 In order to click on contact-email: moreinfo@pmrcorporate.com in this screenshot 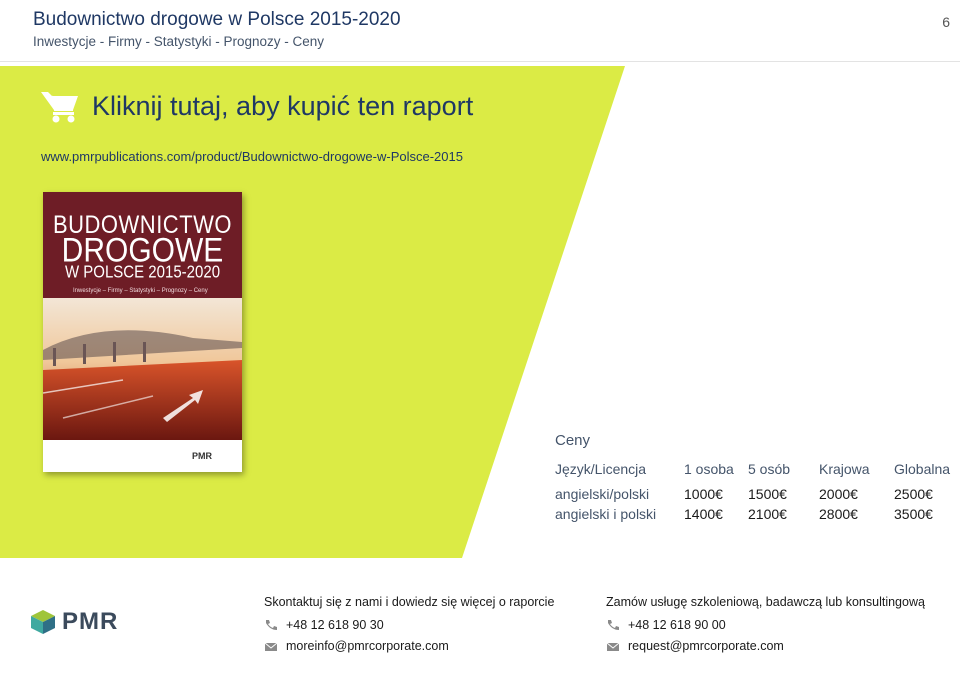, I will do `click(356, 646)`.